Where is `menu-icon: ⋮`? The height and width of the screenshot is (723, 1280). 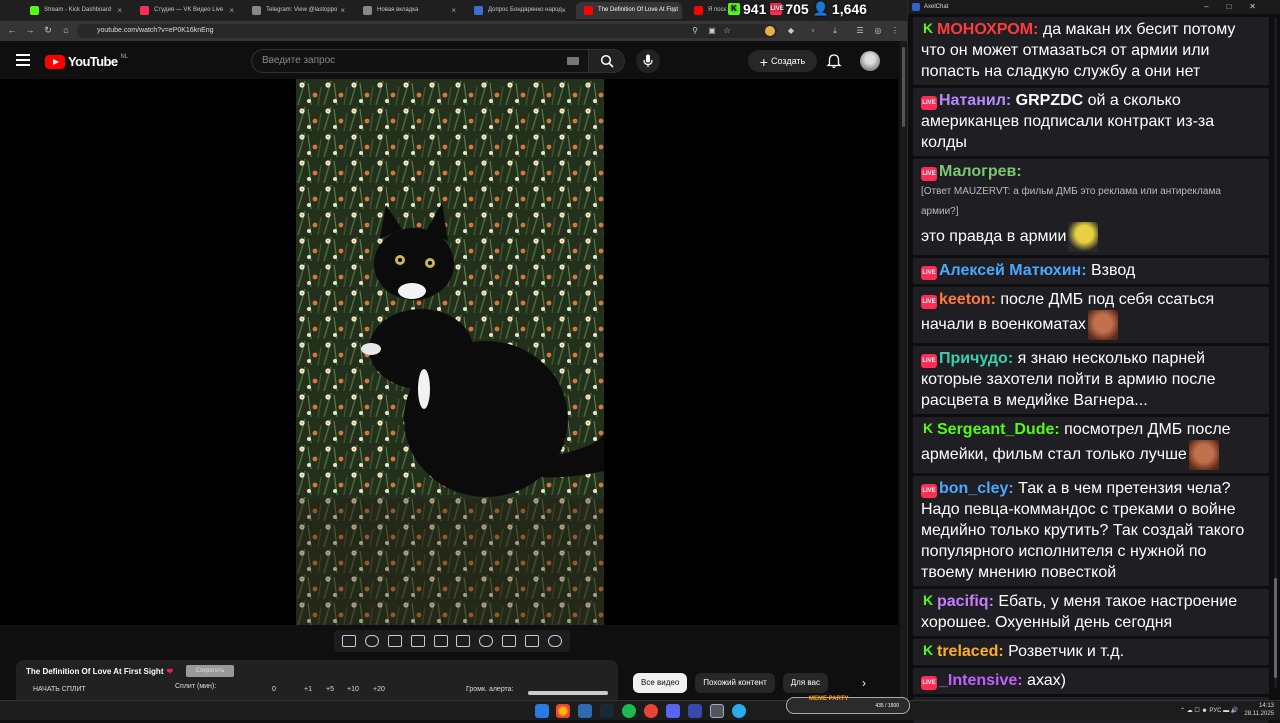
menu-icon: ⋮ is located at coordinates (895, 31).